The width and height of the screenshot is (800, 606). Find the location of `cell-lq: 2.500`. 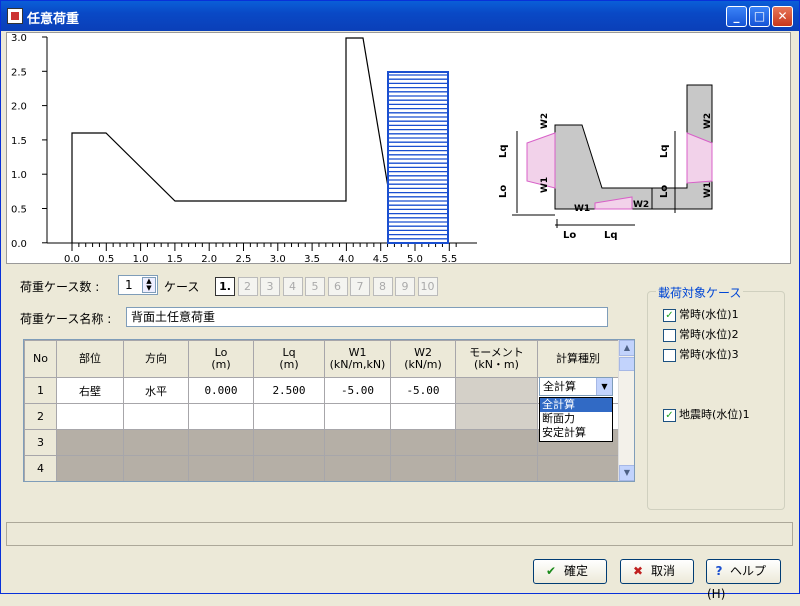

cell-lq: 2.500 is located at coordinates (289, 390).